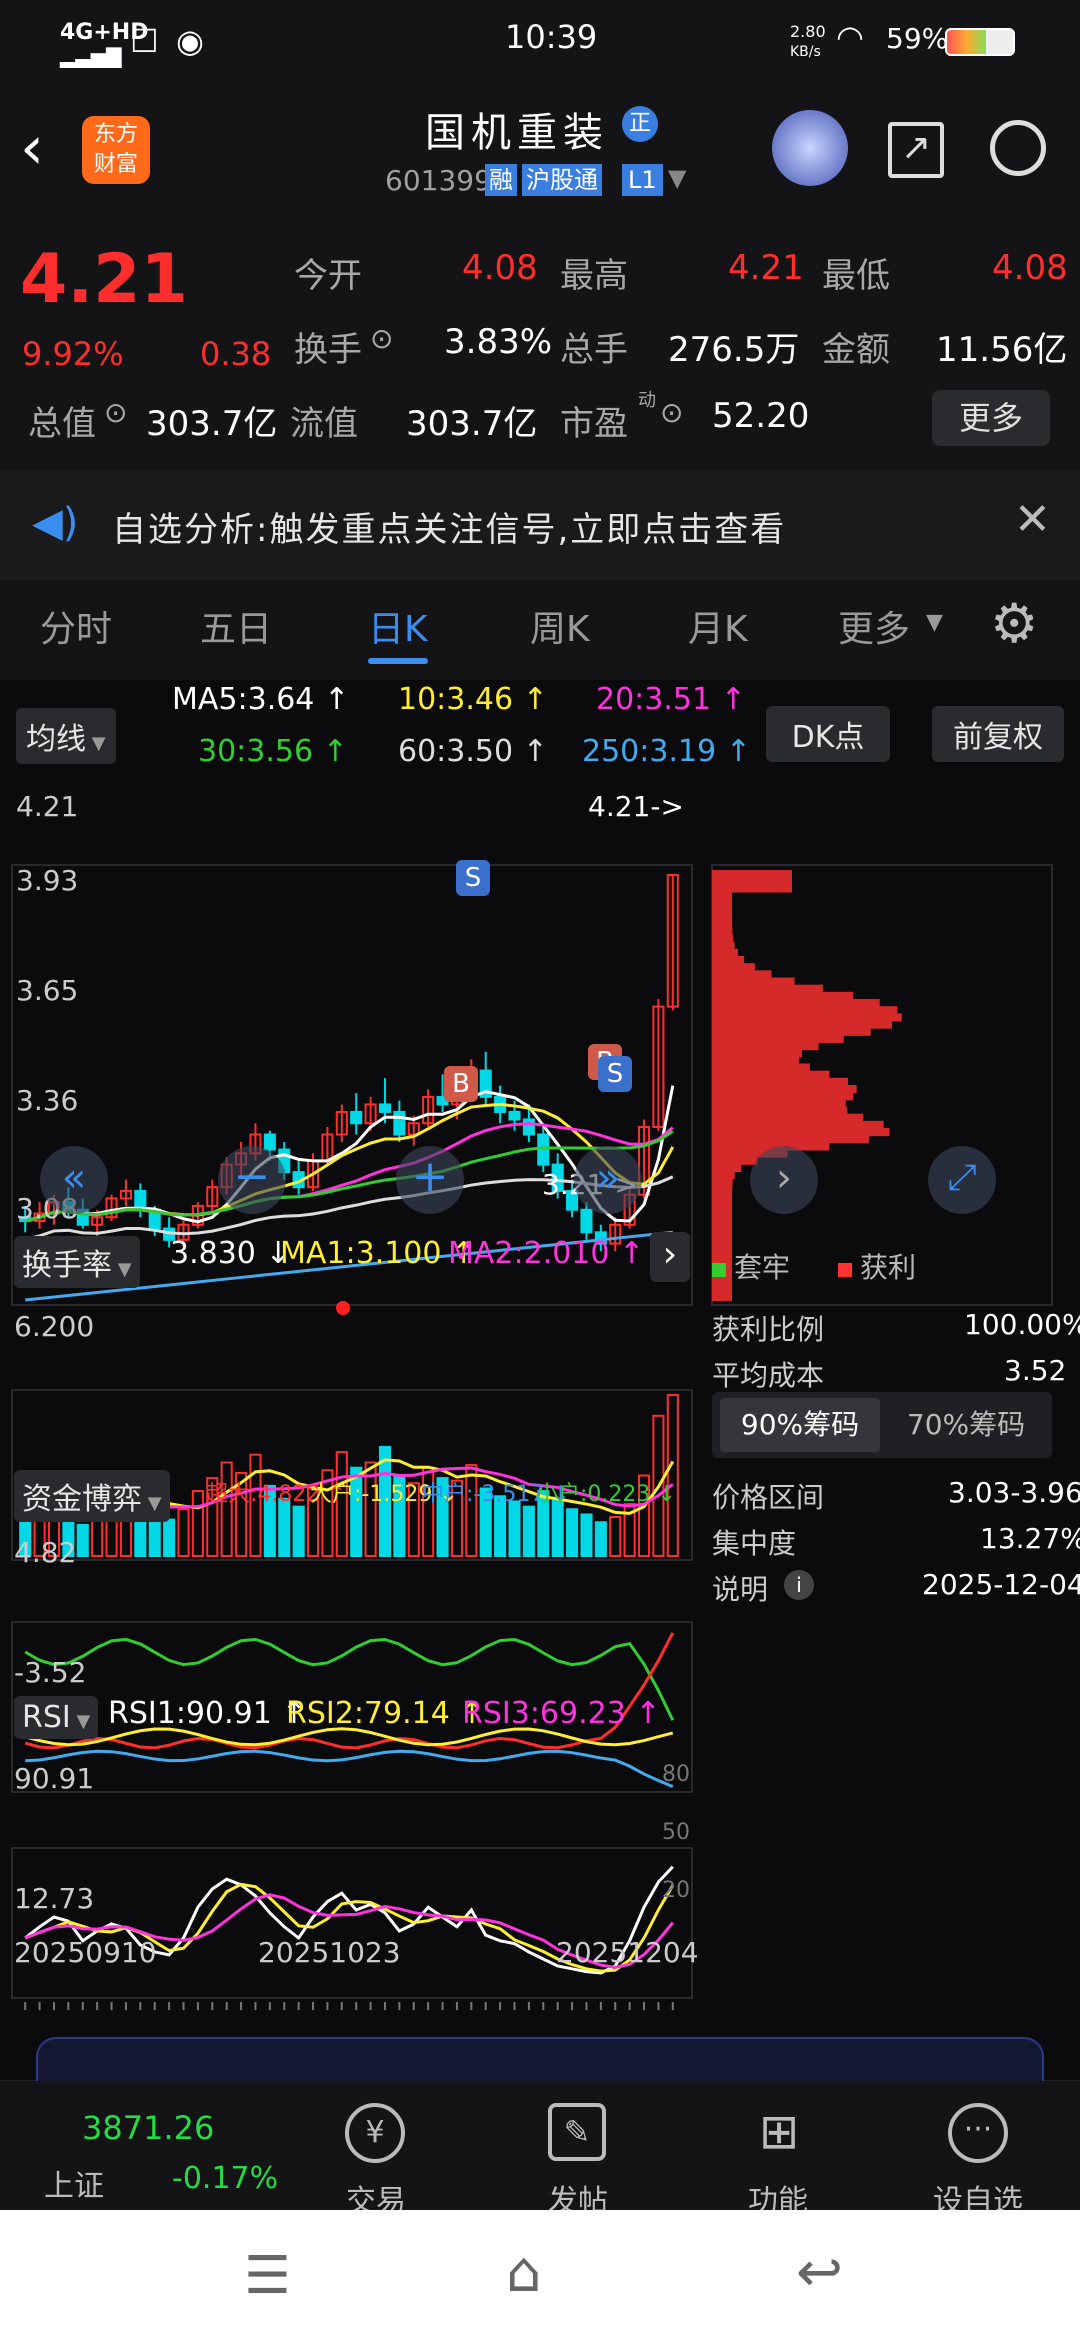 Image resolution: width=1080 pixels, height=2340 pixels. What do you see at coordinates (540, 525) in the screenshot?
I see `notice-bar: ◀) 自选分析:触发重点关注信号,立即点击查看 ✕` at bounding box center [540, 525].